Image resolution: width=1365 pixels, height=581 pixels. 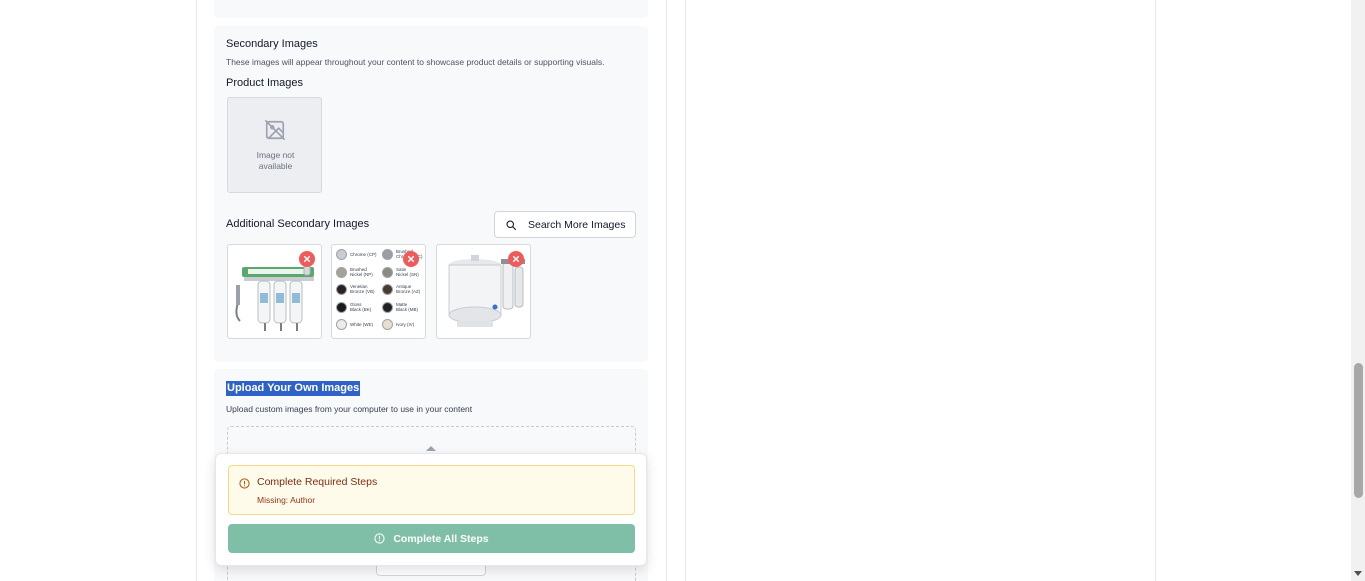 I want to click on product-image-placeholder: Image not available, so click(x=274, y=145).